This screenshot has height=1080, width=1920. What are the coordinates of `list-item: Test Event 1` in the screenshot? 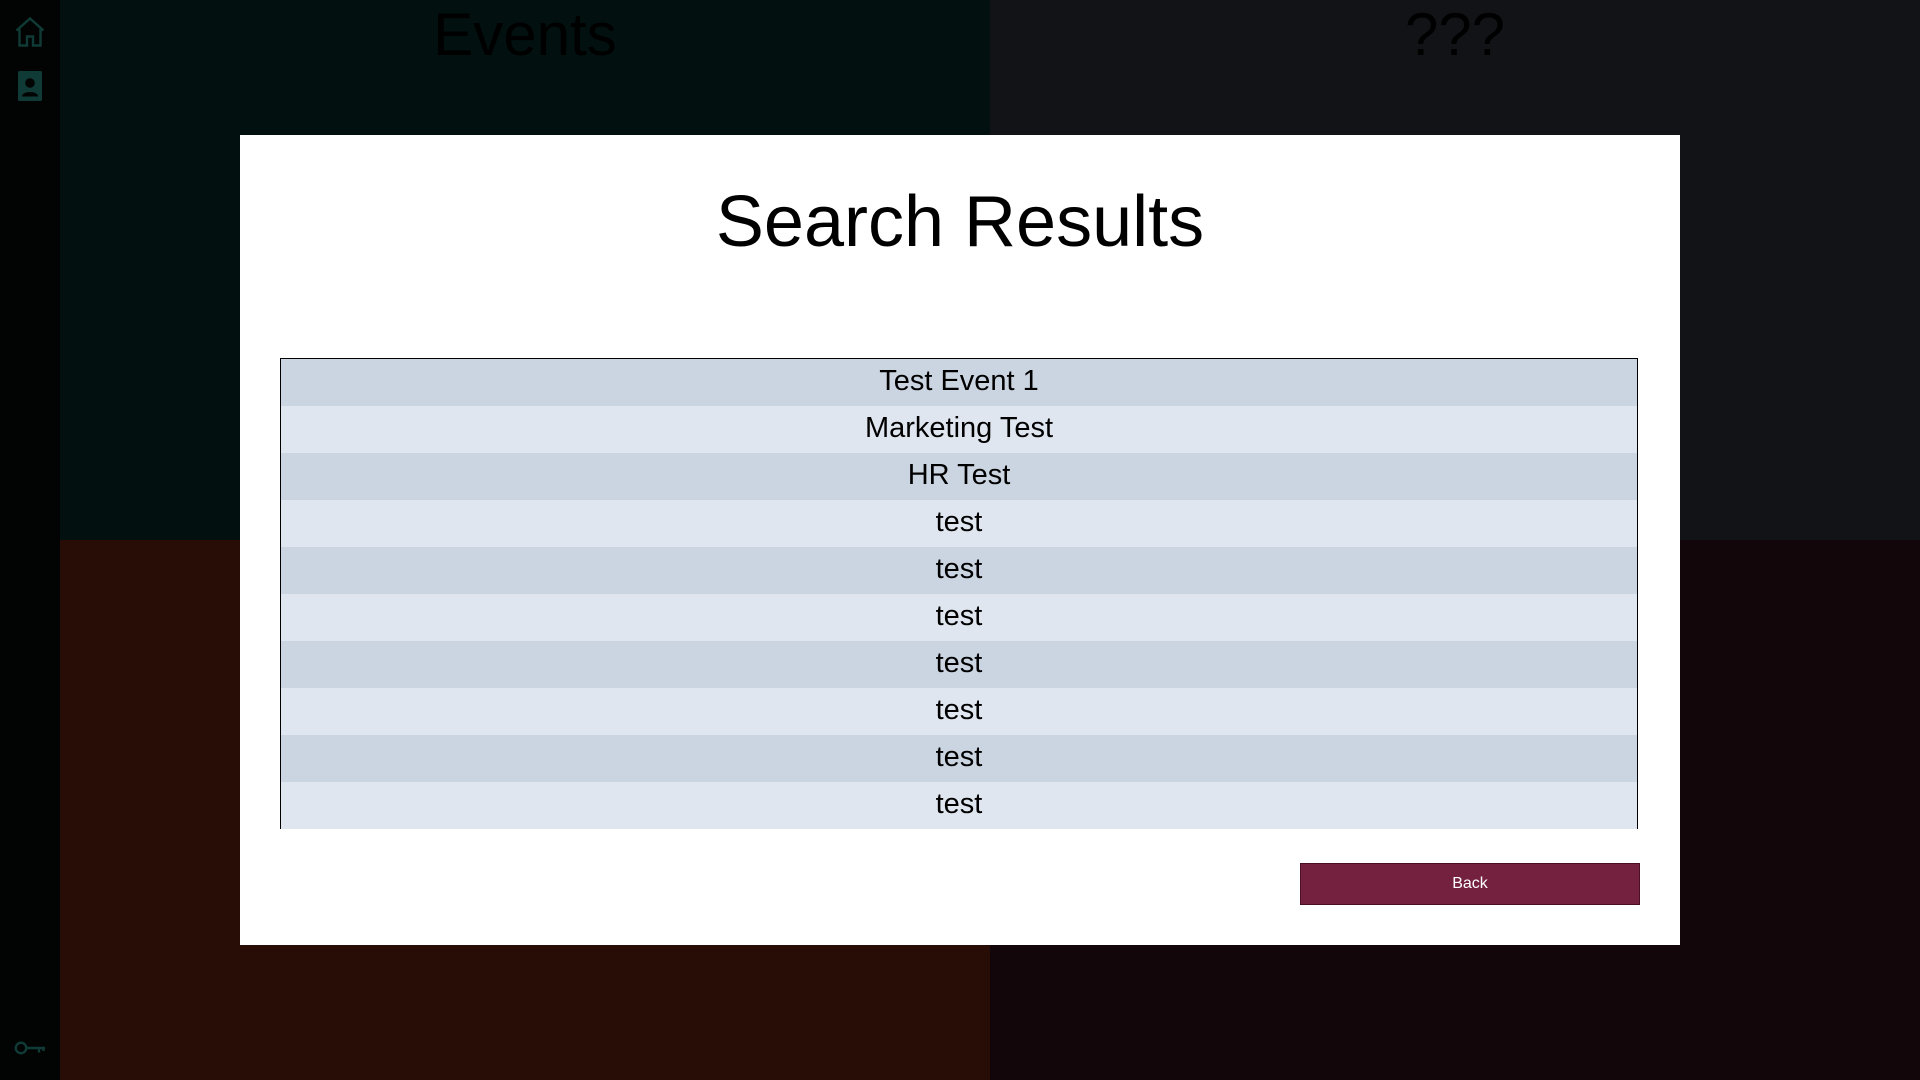 It's located at (959, 382).